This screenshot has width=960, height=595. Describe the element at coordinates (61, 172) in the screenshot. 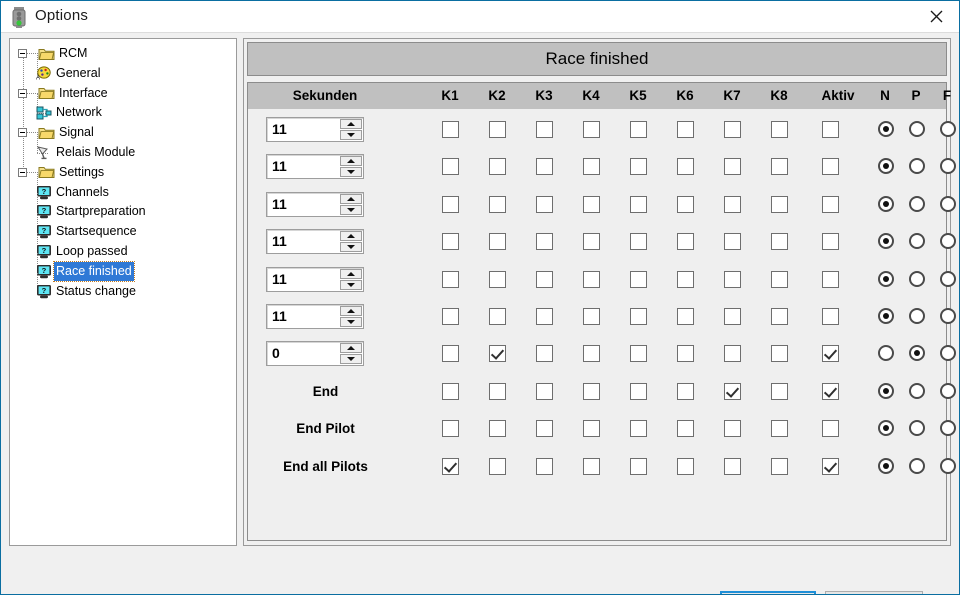

I see `tree-item-settings: Settings` at that location.